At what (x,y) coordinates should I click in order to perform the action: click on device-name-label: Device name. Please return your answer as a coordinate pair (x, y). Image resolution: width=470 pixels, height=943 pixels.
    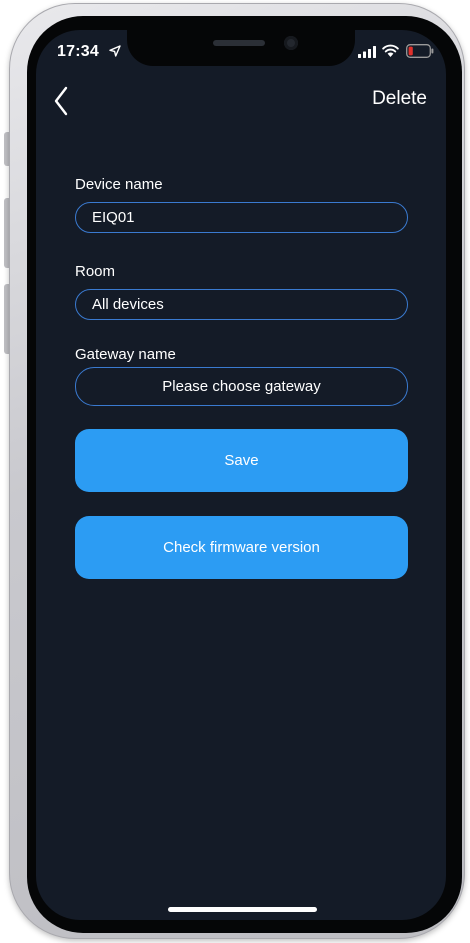
    Looking at the image, I should click on (119, 184).